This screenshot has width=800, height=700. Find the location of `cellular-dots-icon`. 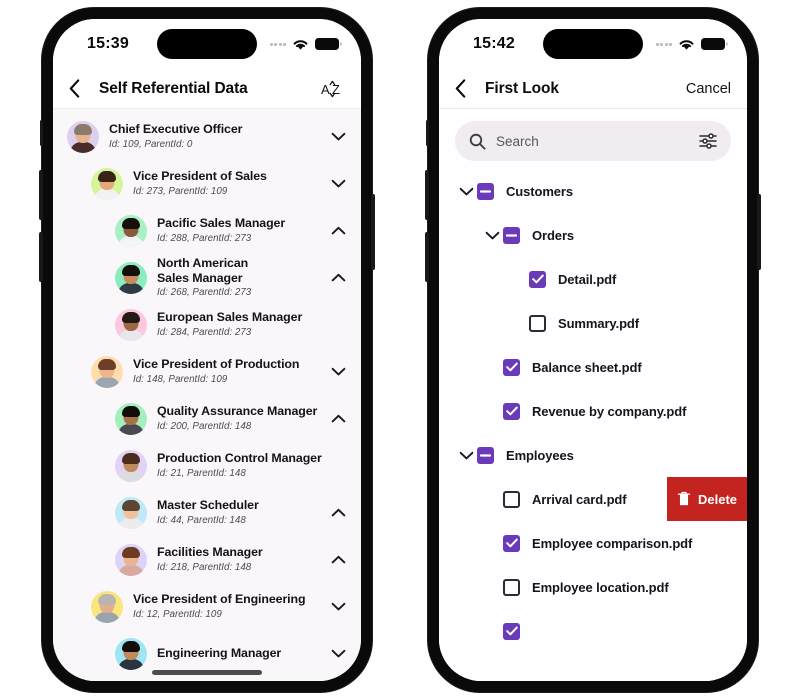

cellular-dots-icon is located at coordinates (663, 44).